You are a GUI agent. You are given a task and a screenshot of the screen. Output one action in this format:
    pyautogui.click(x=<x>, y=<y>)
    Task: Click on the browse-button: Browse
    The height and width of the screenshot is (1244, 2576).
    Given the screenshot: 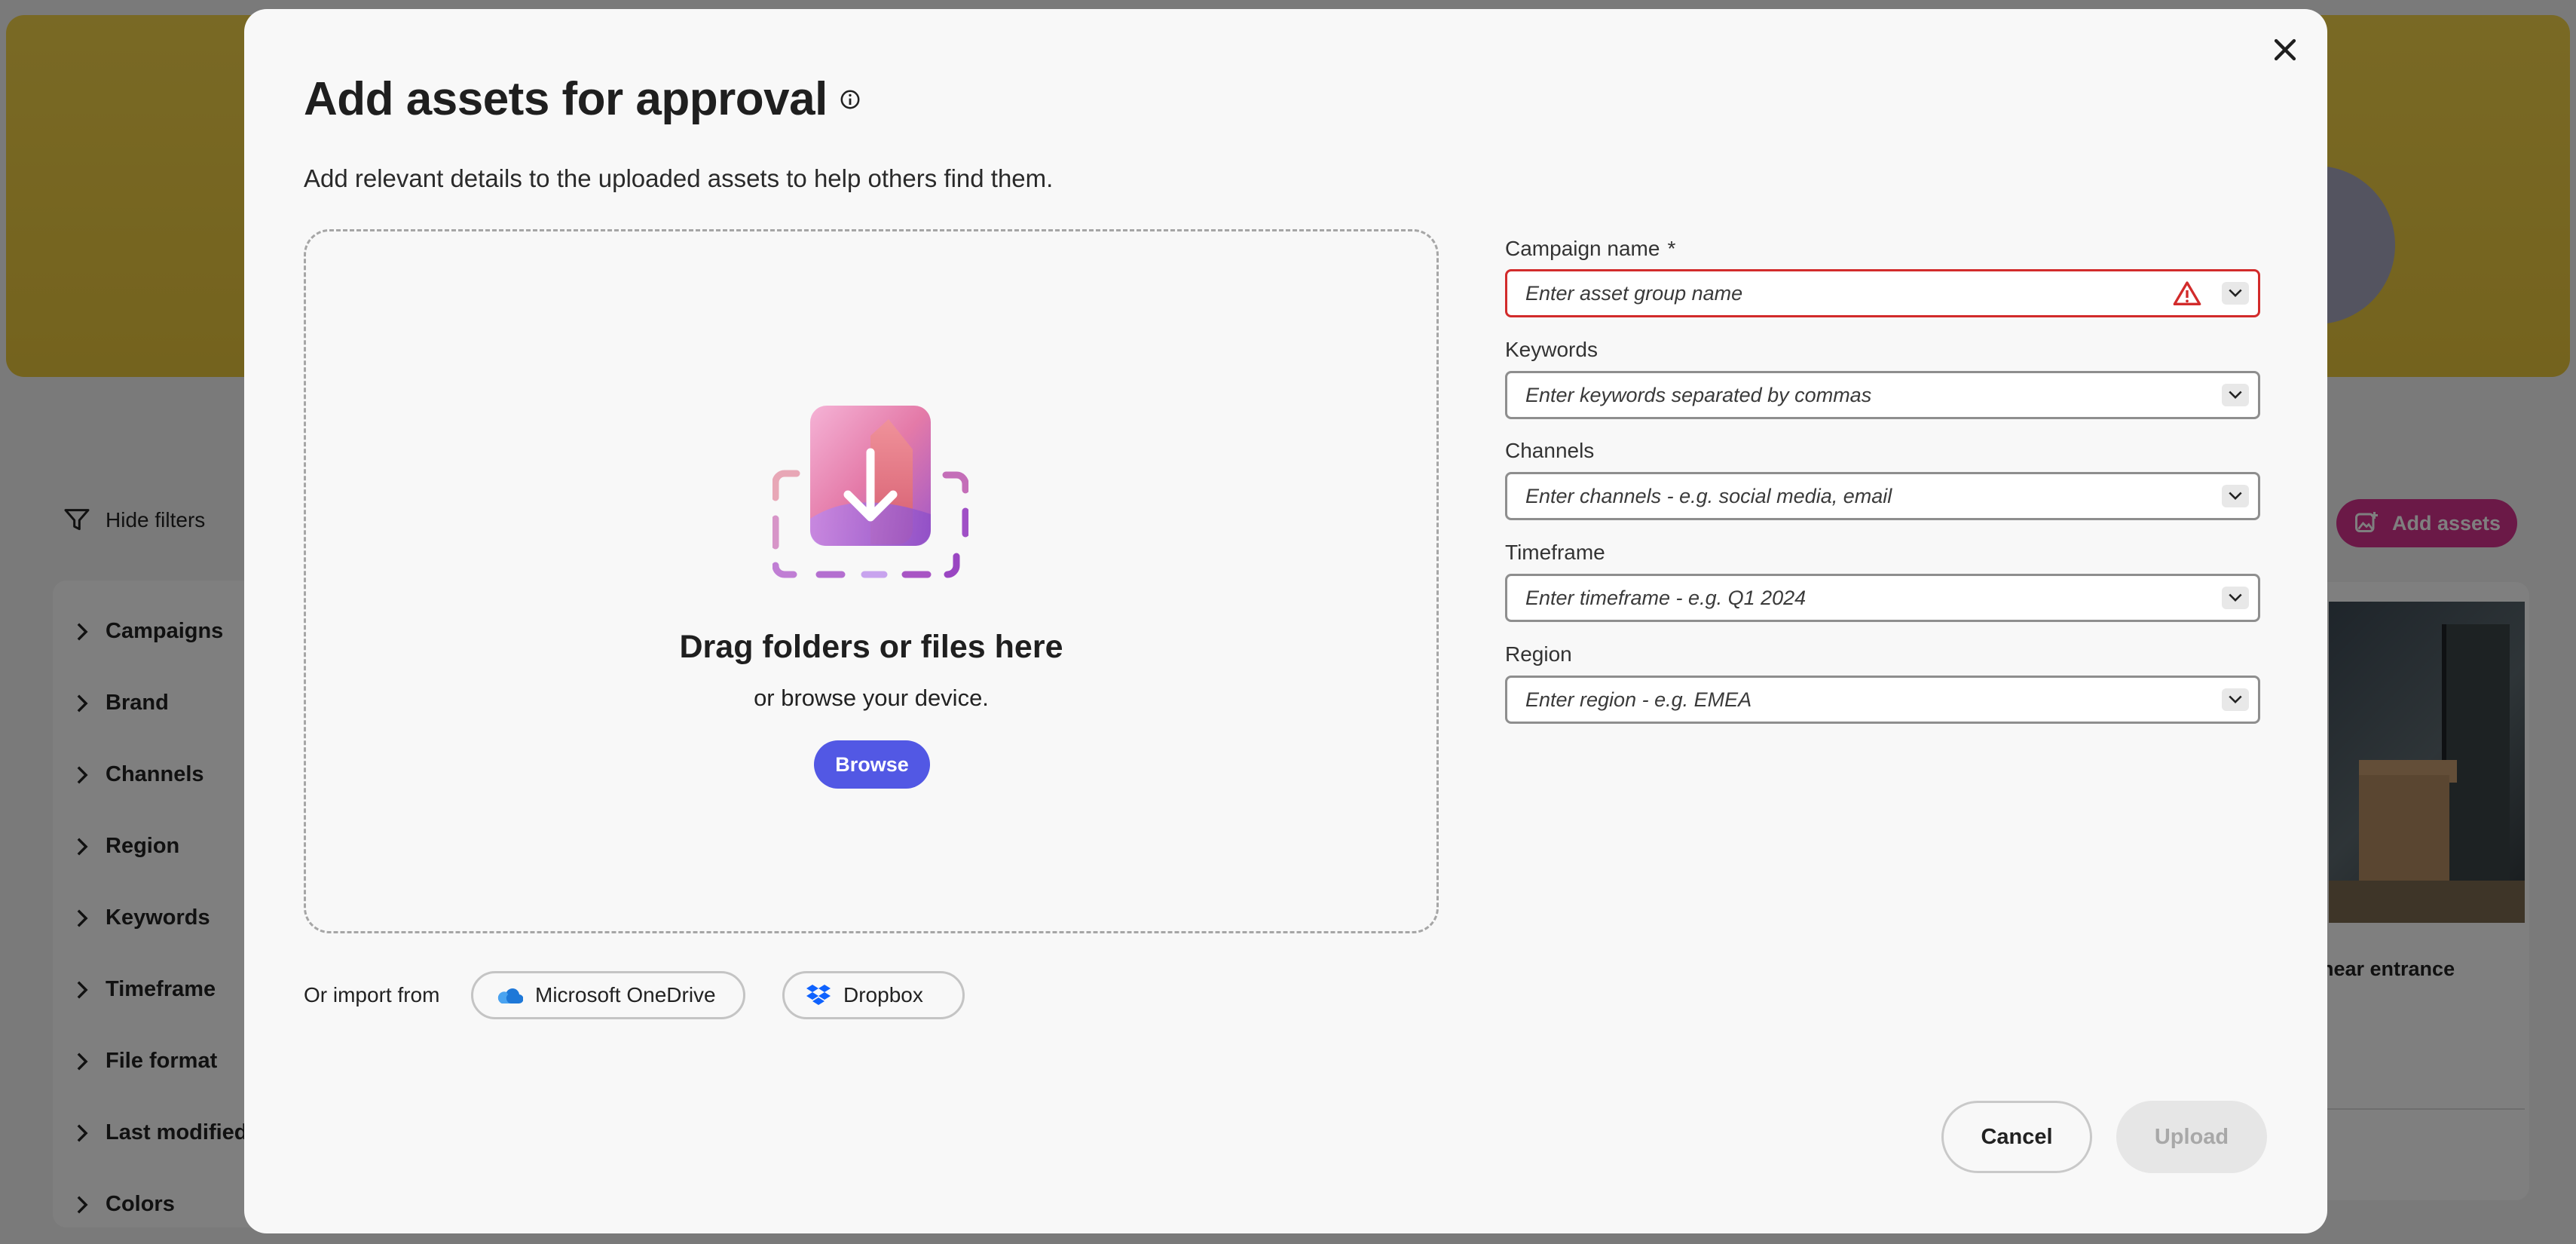 What is the action you would take?
    pyautogui.click(x=872, y=764)
    